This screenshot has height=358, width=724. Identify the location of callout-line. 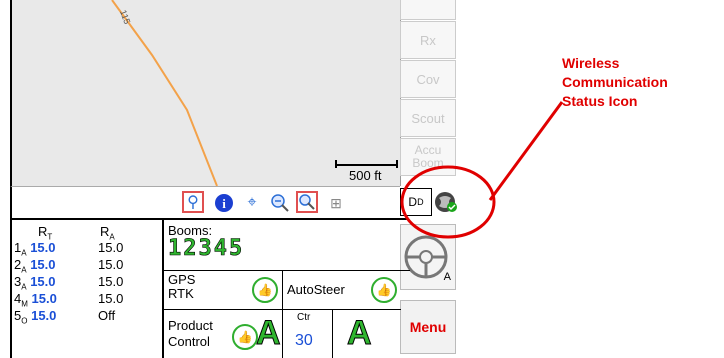
(526, 151).